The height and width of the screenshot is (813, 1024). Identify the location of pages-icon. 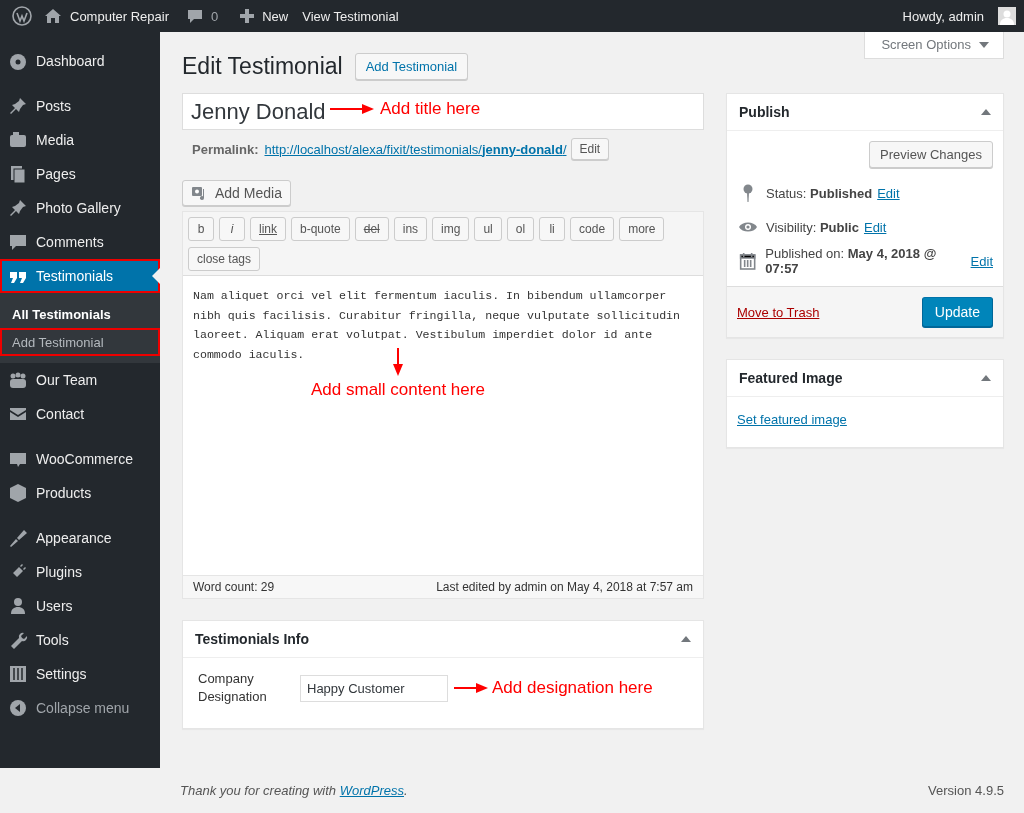
(18, 174).